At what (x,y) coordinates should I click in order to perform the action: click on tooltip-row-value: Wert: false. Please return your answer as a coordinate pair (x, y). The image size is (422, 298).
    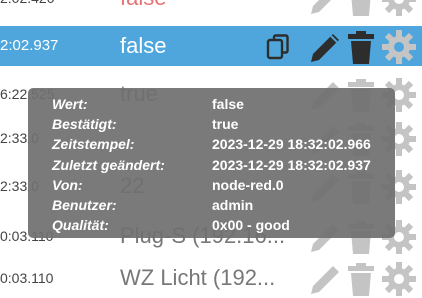
    Looking at the image, I should click on (223, 104).